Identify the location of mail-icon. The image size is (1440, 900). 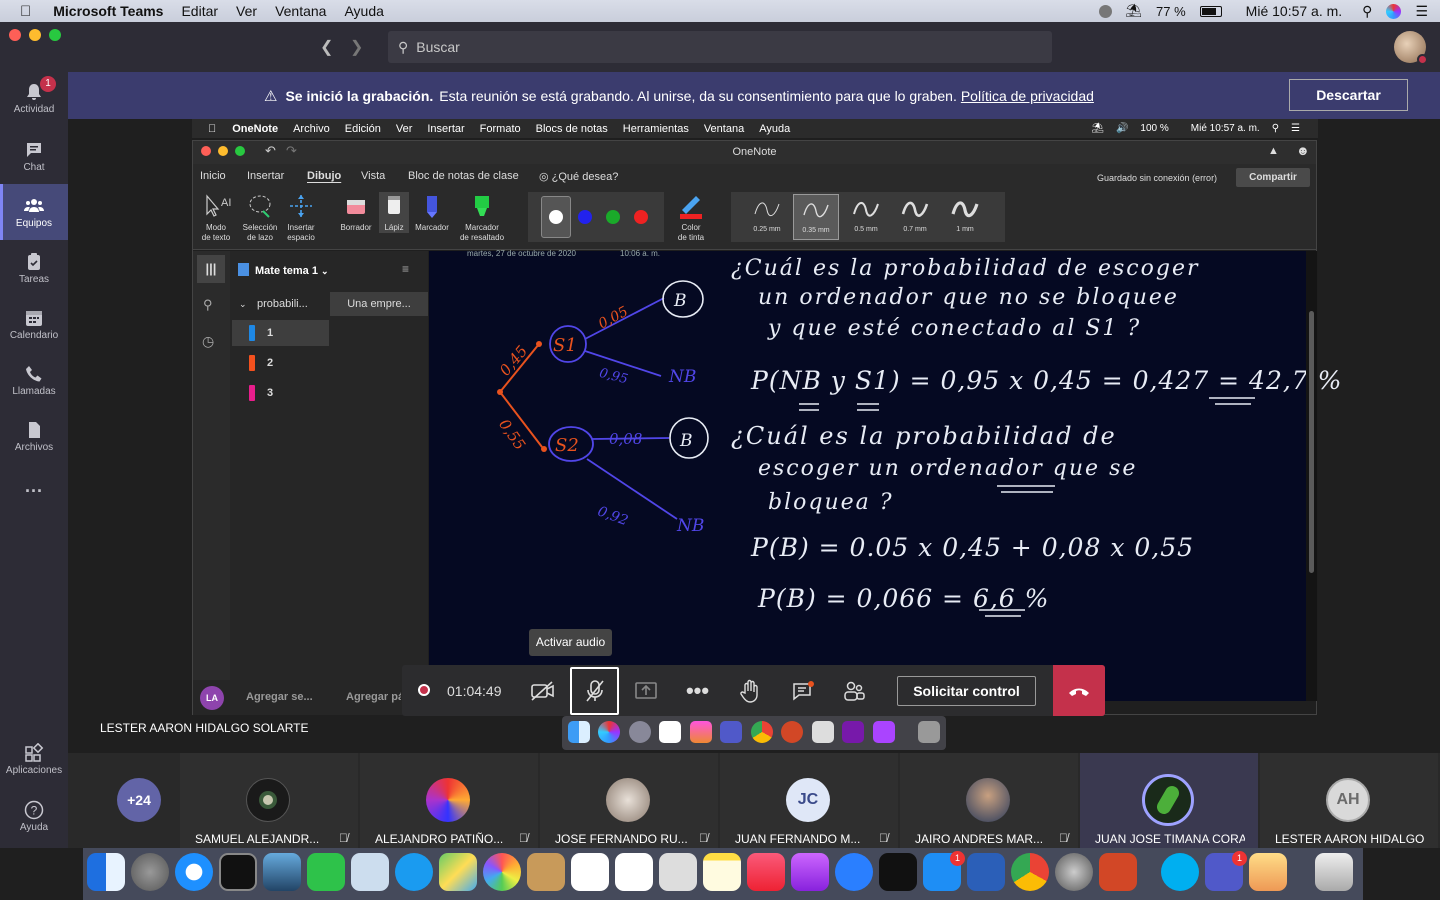
(370, 872).